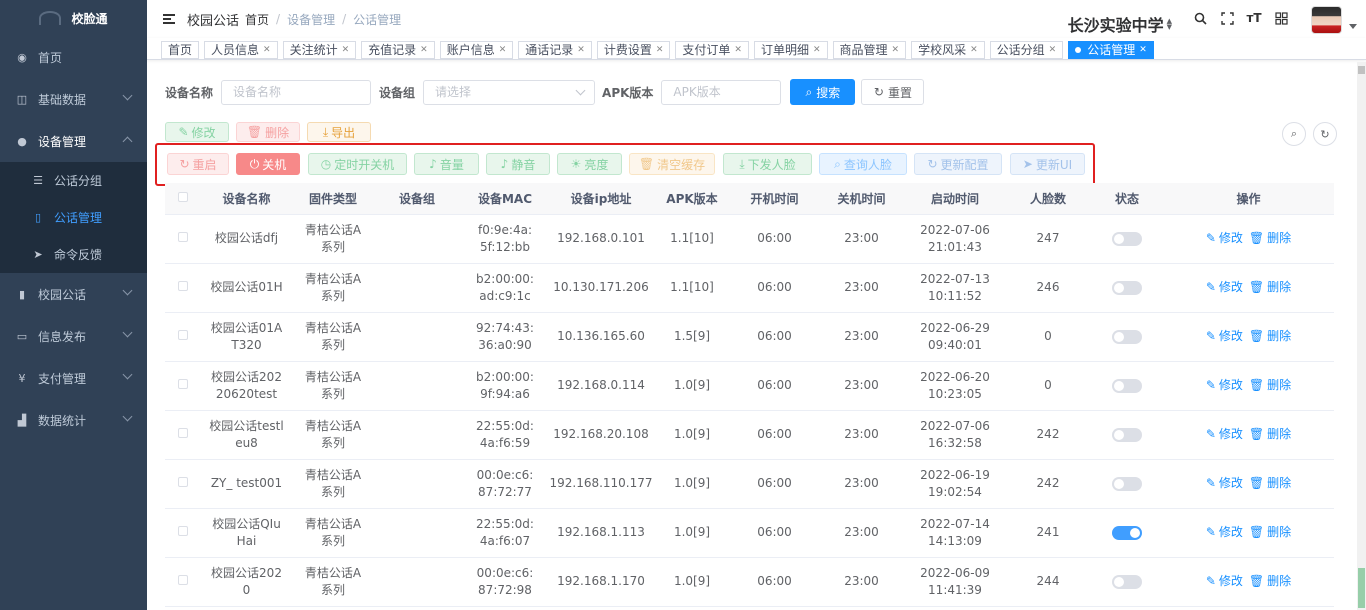 This screenshot has height=610, width=1366. I want to click on export-button: ⤓ 导出, so click(339, 132).